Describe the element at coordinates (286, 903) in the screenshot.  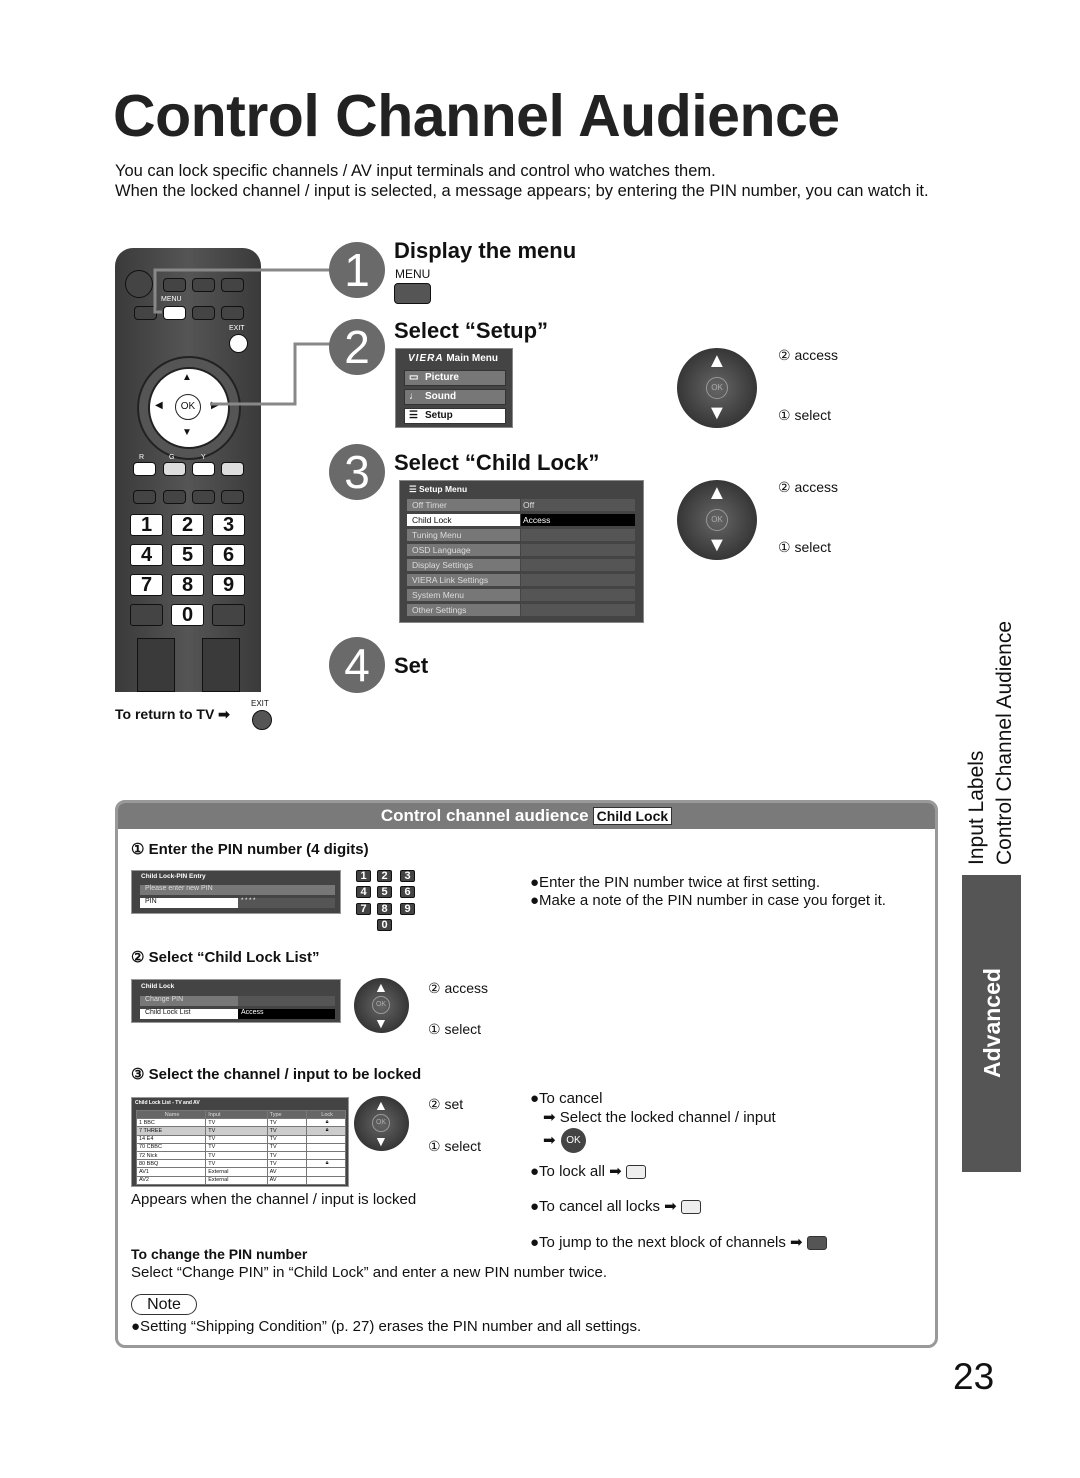
I see `pin-input: * * * *` at that location.